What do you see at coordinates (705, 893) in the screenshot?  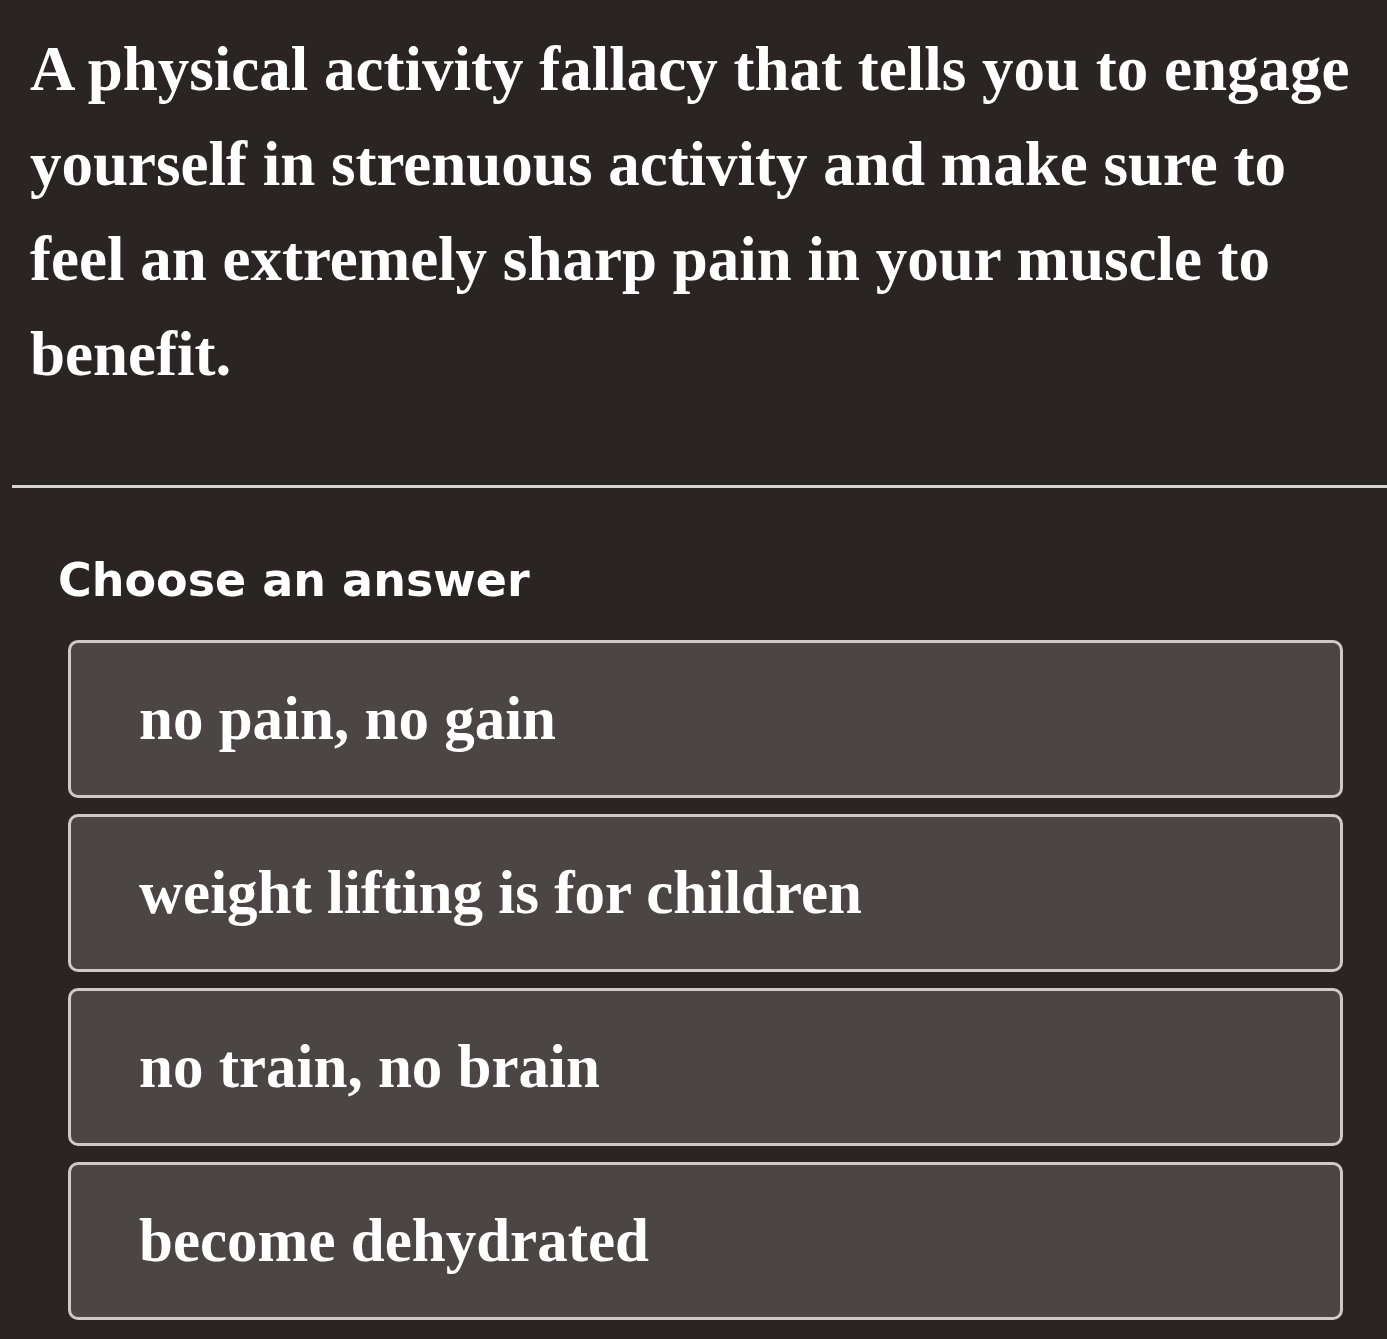 I see `answer-option: weight lifting is for children` at bounding box center [705, 893].